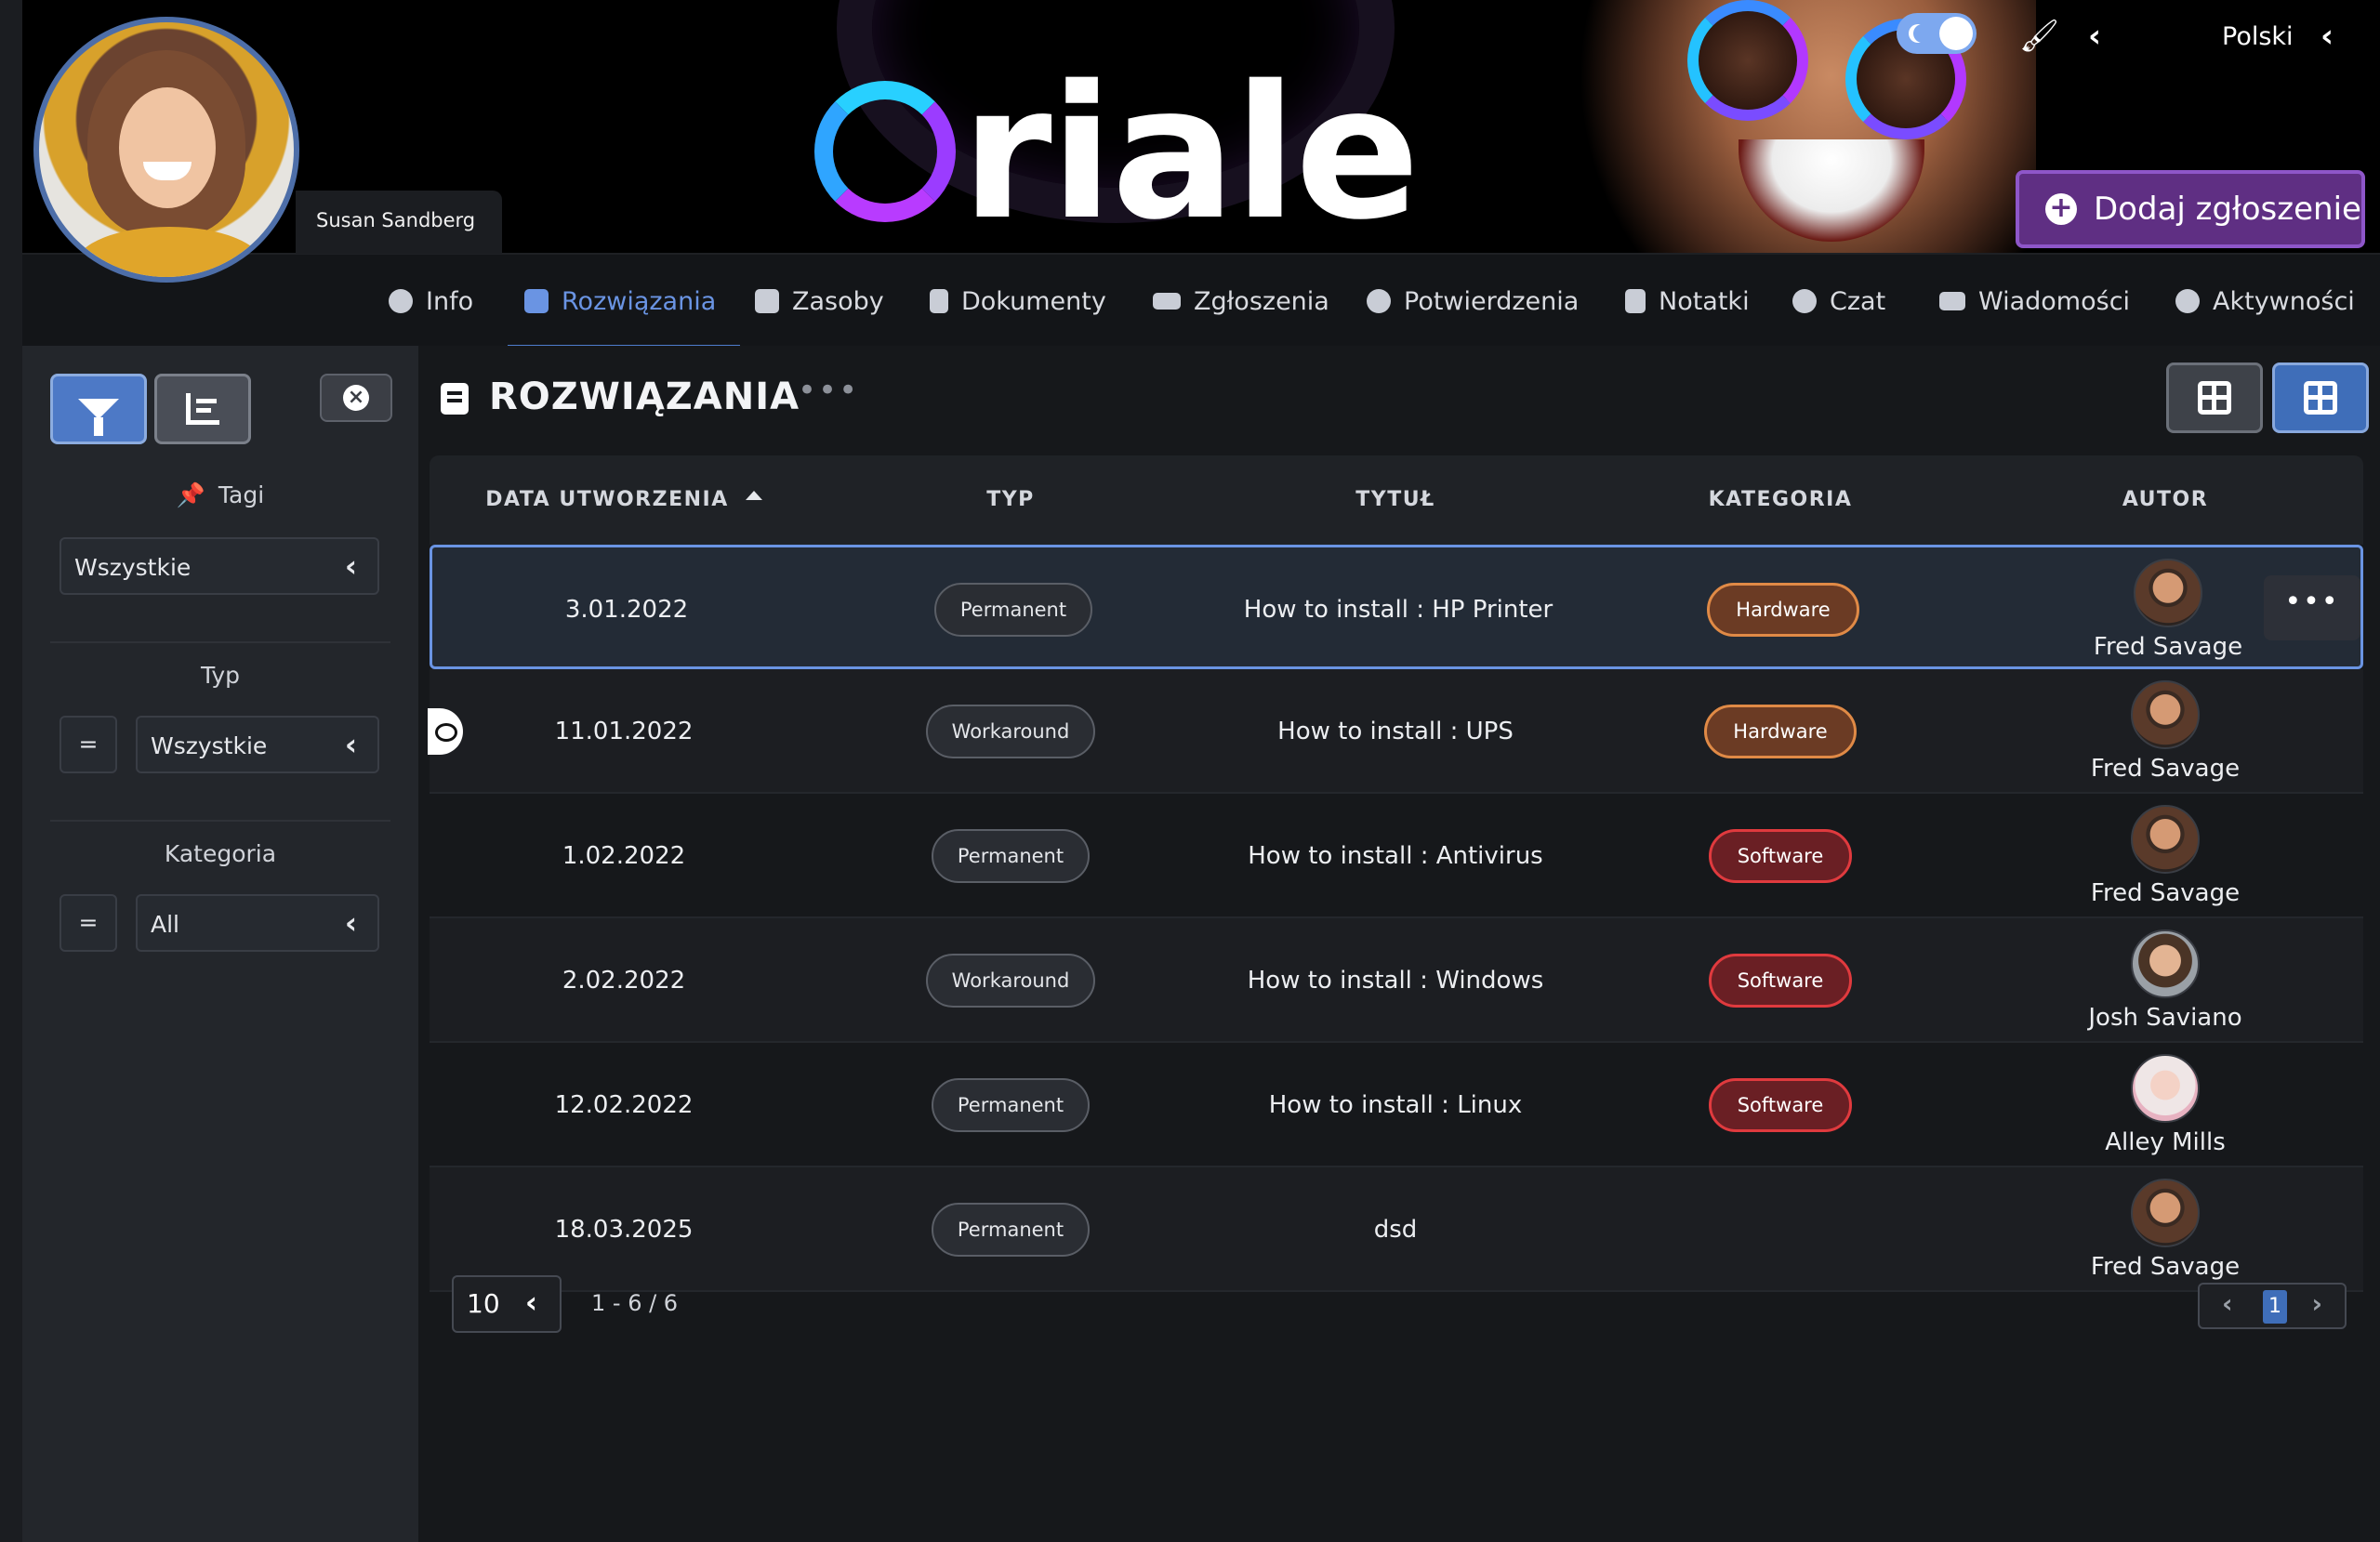 This screenshot has width=2380, height=1542. What do you see at coordinates (624, 1105) in the screenshot?
I see `row-date: 12.02.2022` at bounding box center [624, 1105].